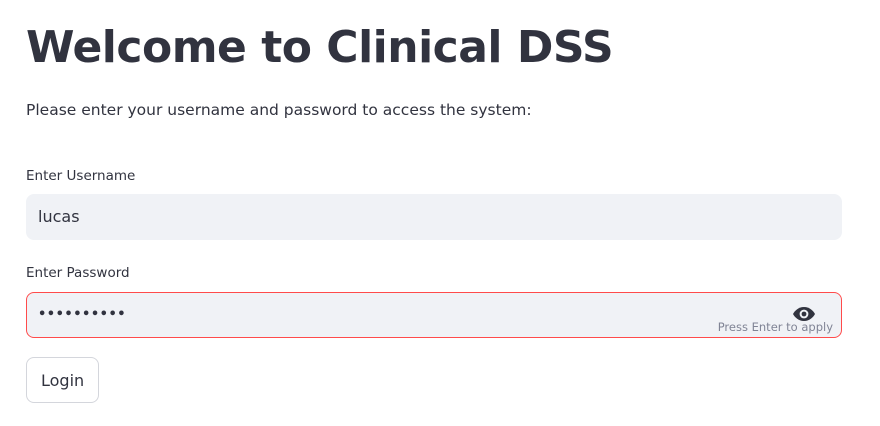  I want to click on password-label: Enter Password, so click(78, 273).